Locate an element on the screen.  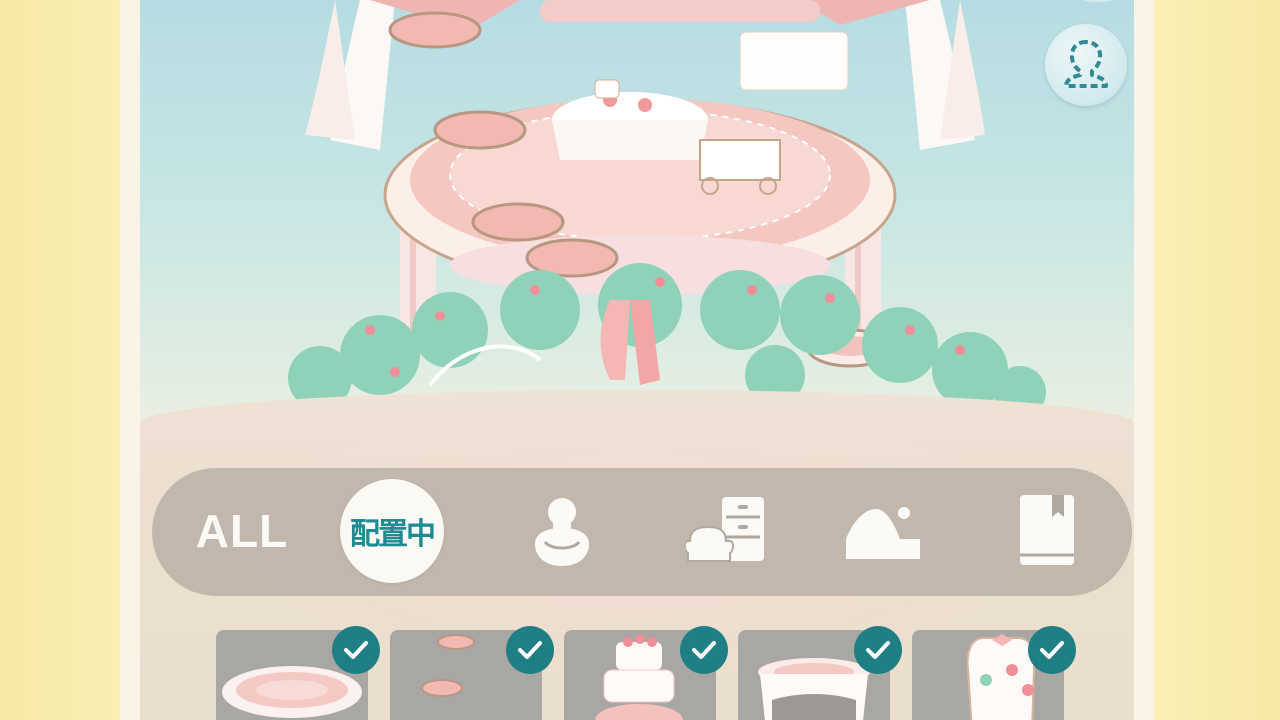
furniture-icon is located at coordinates (725, 529).